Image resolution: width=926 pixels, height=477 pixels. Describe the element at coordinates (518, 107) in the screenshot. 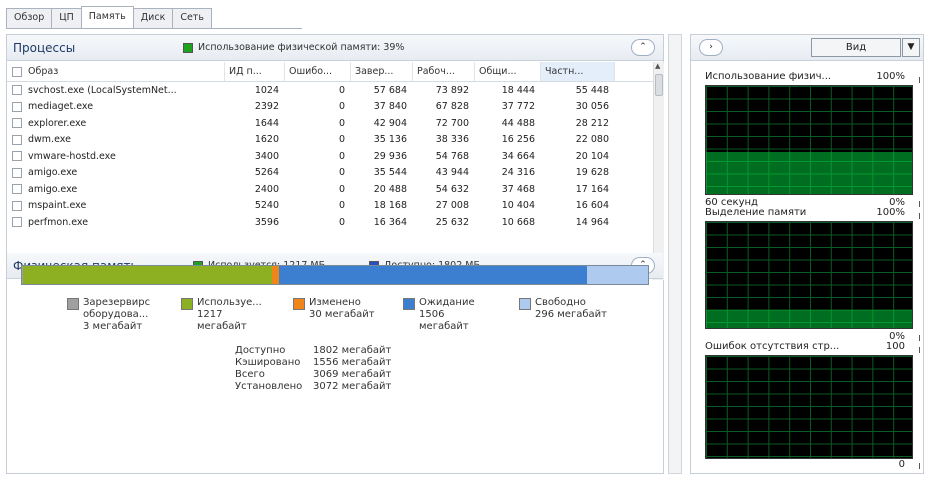

I see `process-value-cell: 37 772` at that location.